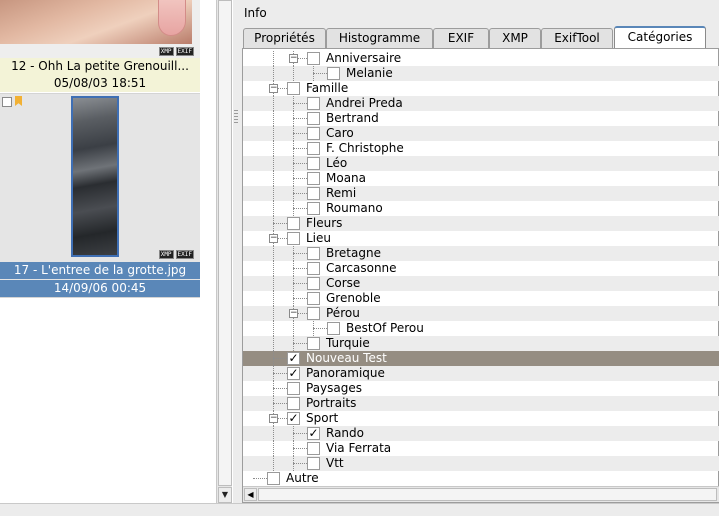 The image size is (719, 516). What do you see at coordinates (341, 193) in the screenshot?
I see `category-label: Remi` at bounding box center [341, 193].